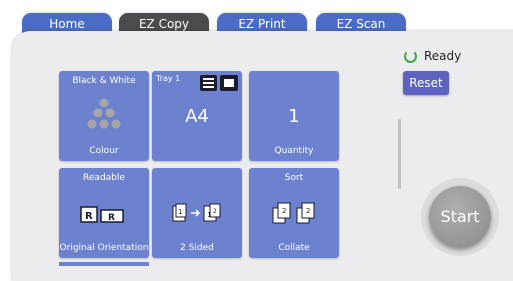 This screenshot has height=281, width=513. Describe the element at coordinates (104, 264) in the screenshot. I see `next-row-tile` at that location.